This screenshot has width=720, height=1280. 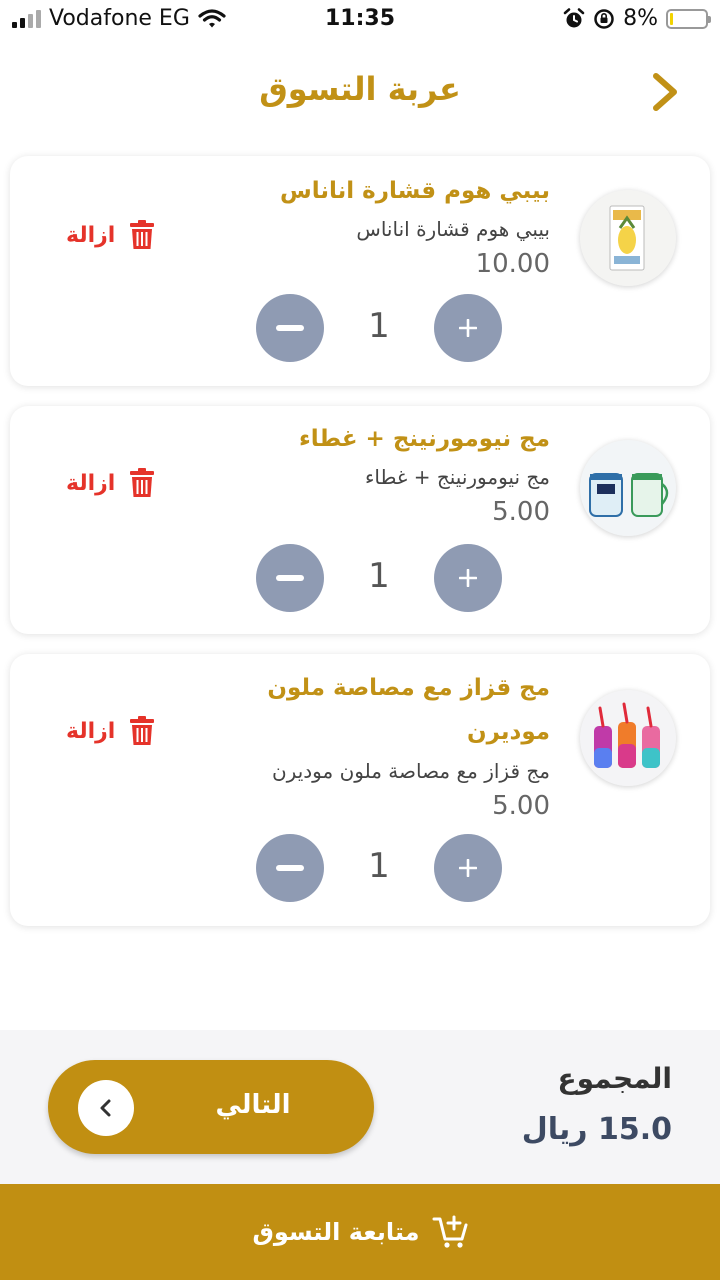 What do you see at coordinates (453, 229) in the screenshot?
I see `item-subtitle: بيبي هوم قشارة اناناس` at bounding box center [453, 229].